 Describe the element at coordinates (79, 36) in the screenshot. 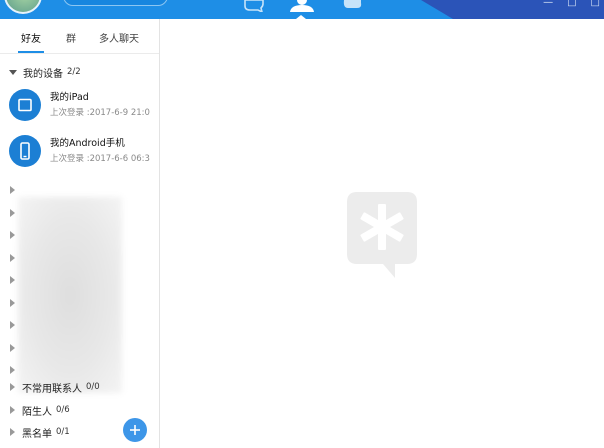

I see `contact-tabs: 好友 群 多人聊天` at that location.